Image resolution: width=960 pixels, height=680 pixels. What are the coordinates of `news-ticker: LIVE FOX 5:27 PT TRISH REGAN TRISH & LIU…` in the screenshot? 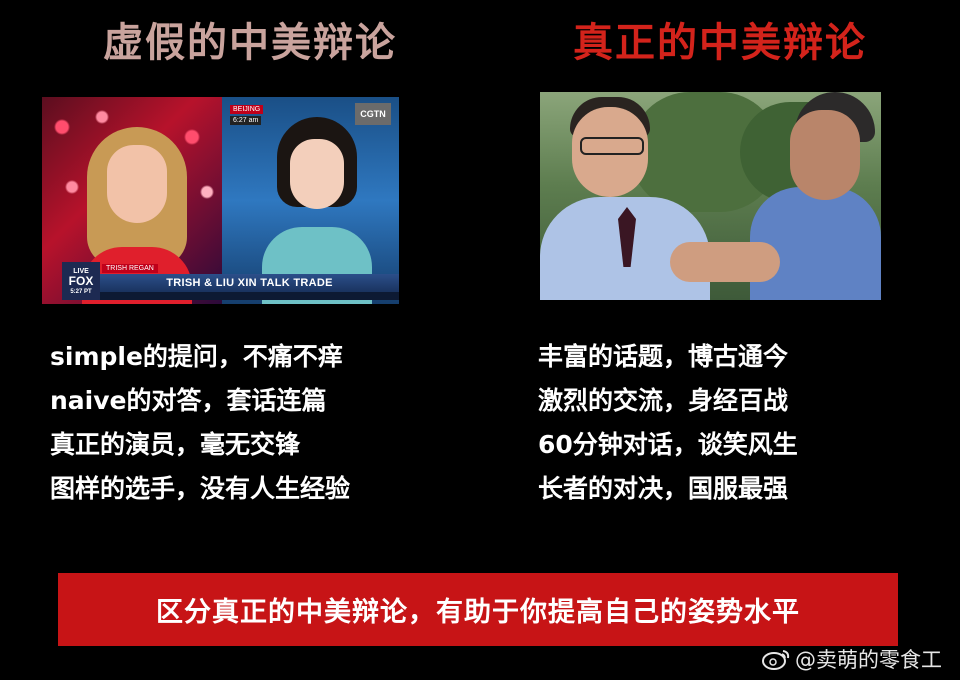 It's located at (220, 283).